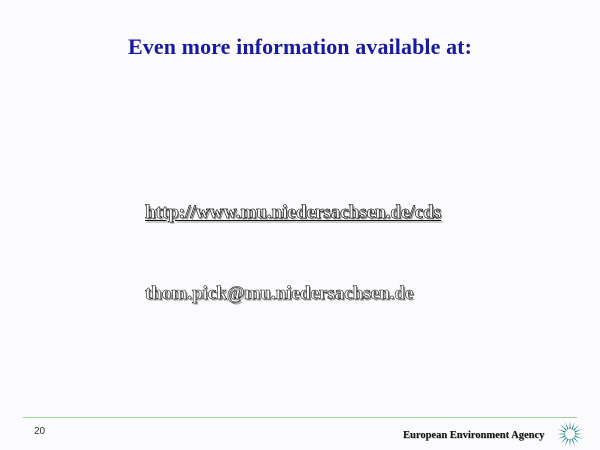 This screenshot has width=600, height=450. Describe the element at coordinates (300, 417) in the screenshot. I see `footer-divider` at that location.